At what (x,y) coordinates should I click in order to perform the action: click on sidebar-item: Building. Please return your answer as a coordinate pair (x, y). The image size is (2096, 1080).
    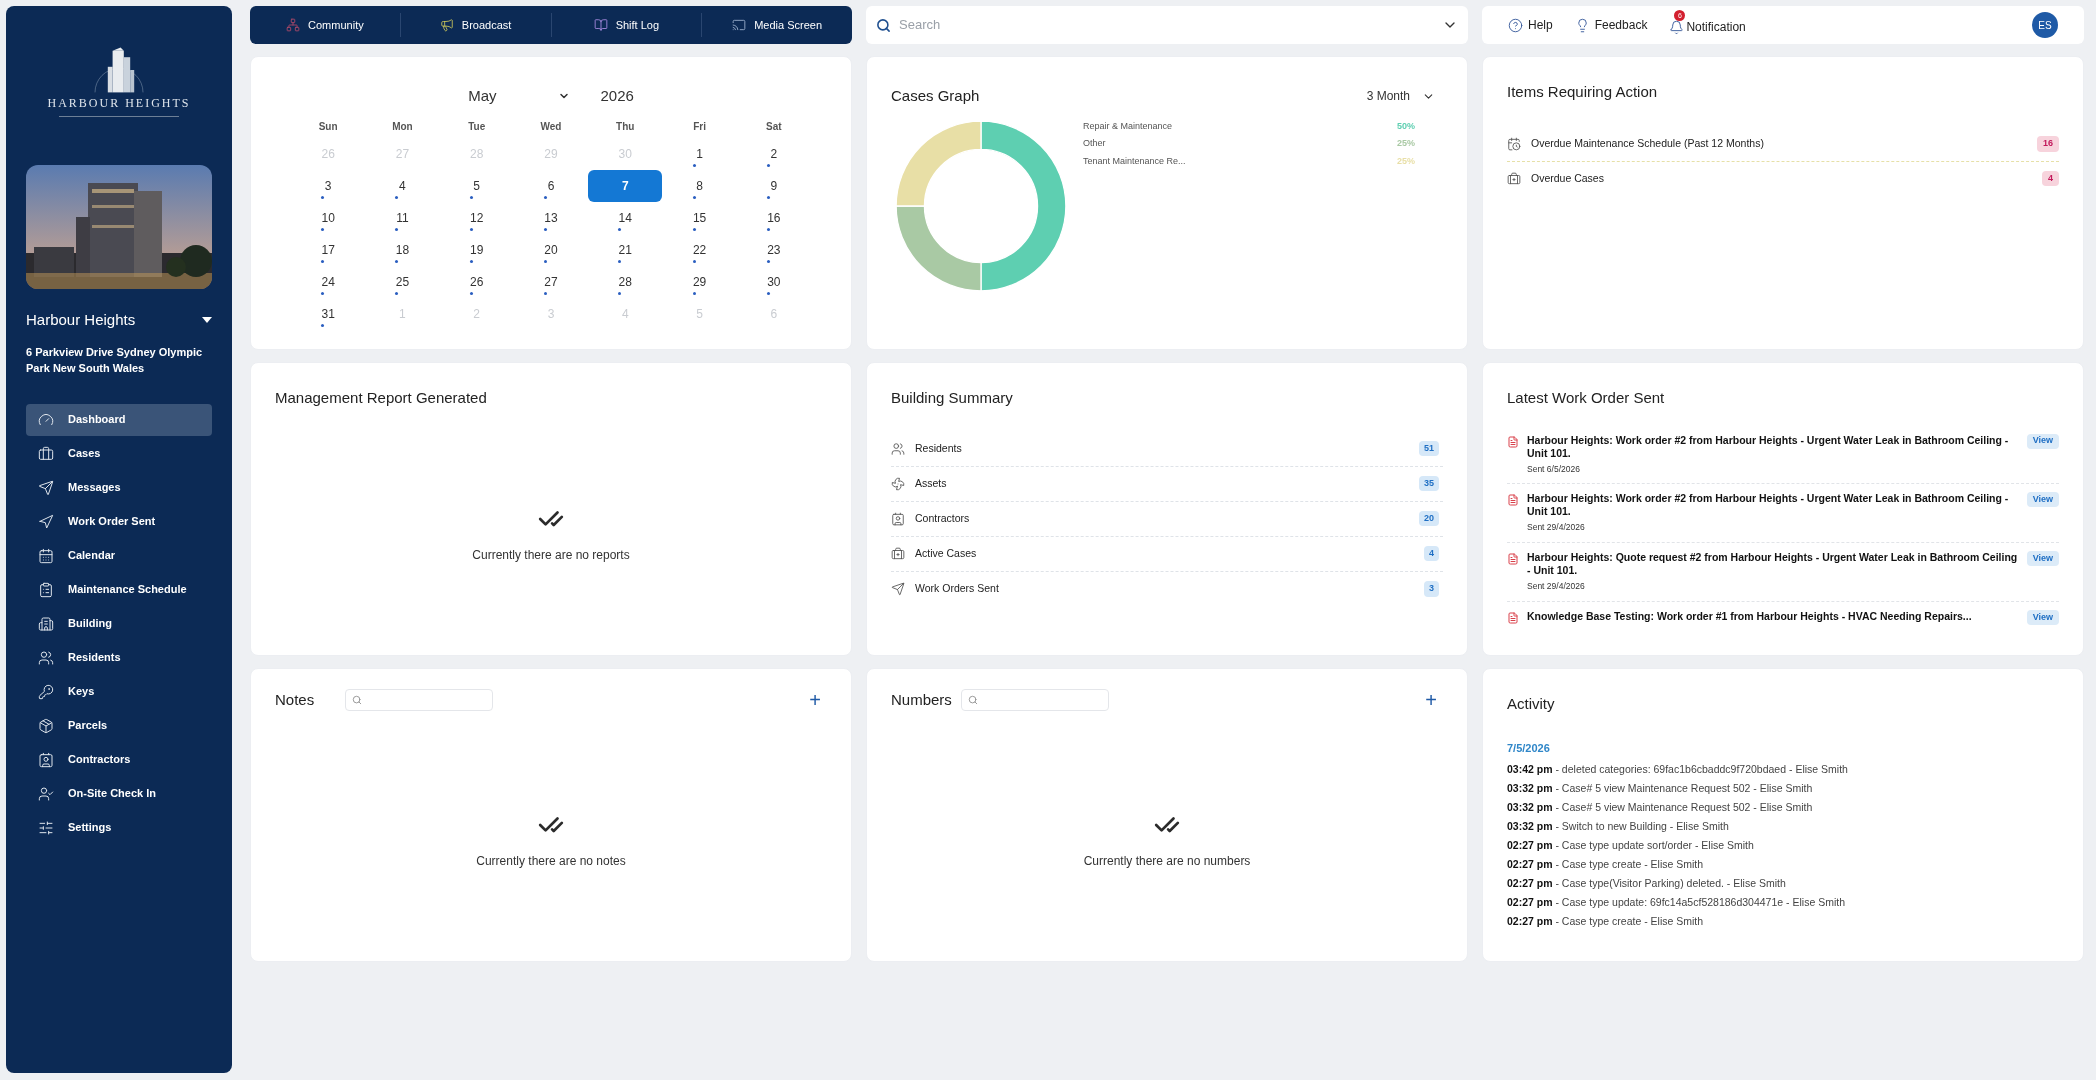
    Looking at the image, I should click on (119, 623).